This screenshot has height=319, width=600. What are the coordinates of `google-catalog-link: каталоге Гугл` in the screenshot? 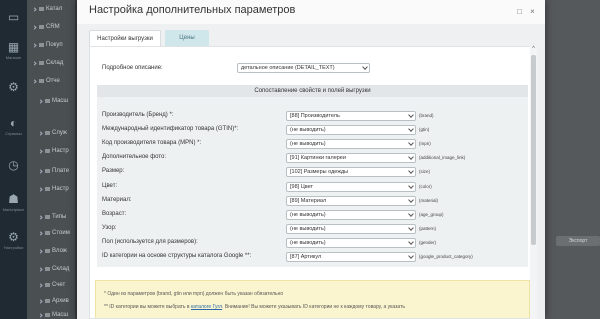 It's located at (206, 307).